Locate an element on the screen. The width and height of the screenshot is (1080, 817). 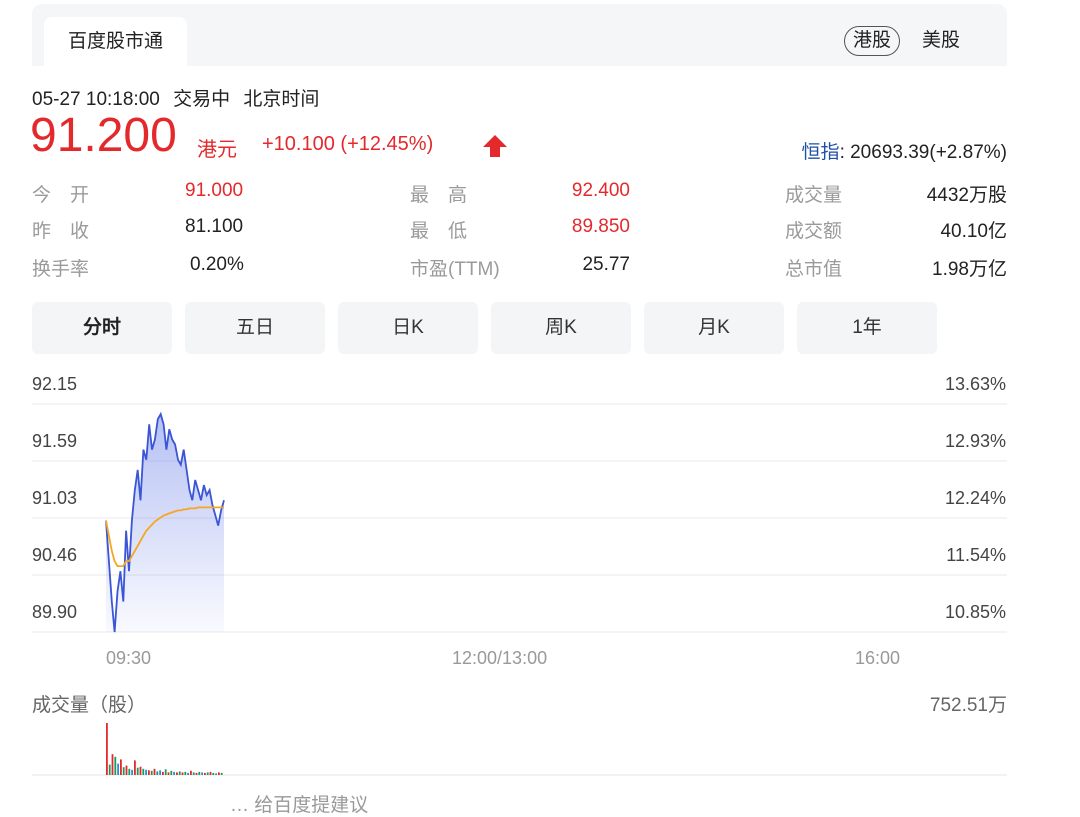
amount-label: 成交额 is located at coordinates (814, 231).